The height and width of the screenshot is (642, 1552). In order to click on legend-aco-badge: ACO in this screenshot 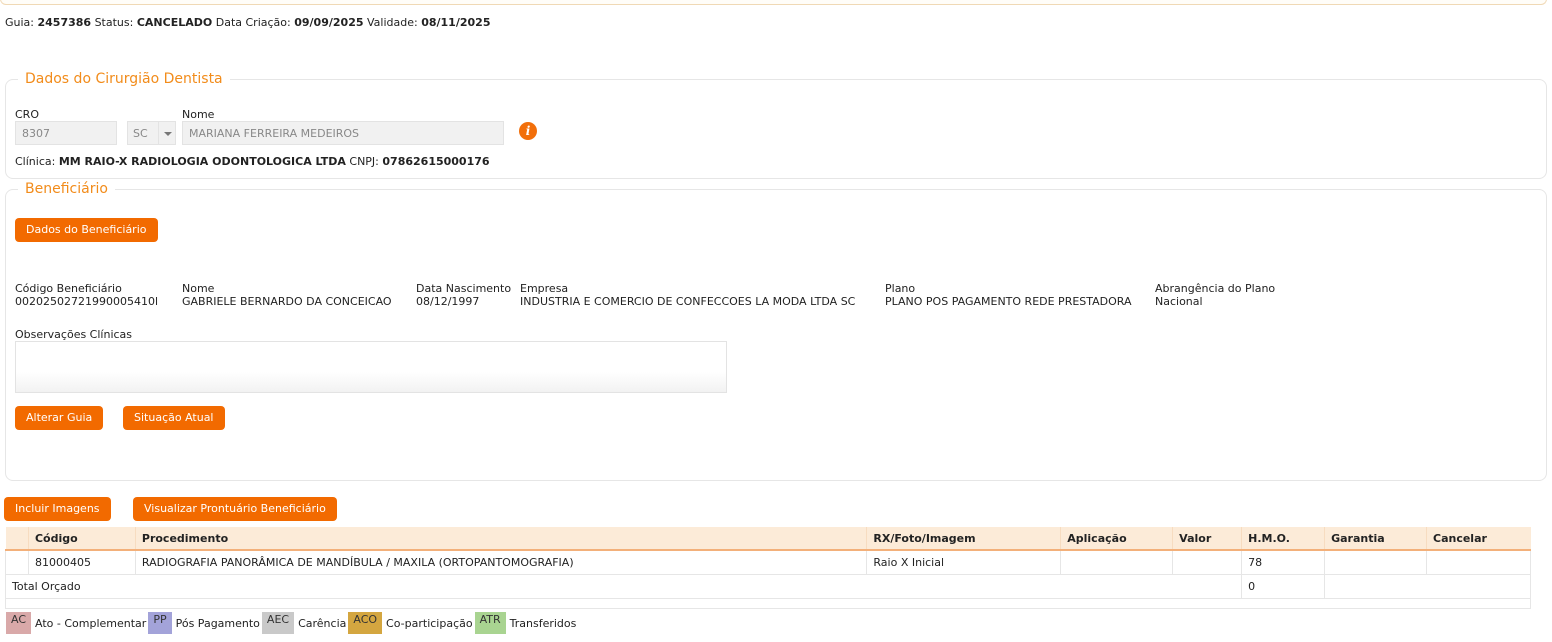, I will do `click(365, 623)`.